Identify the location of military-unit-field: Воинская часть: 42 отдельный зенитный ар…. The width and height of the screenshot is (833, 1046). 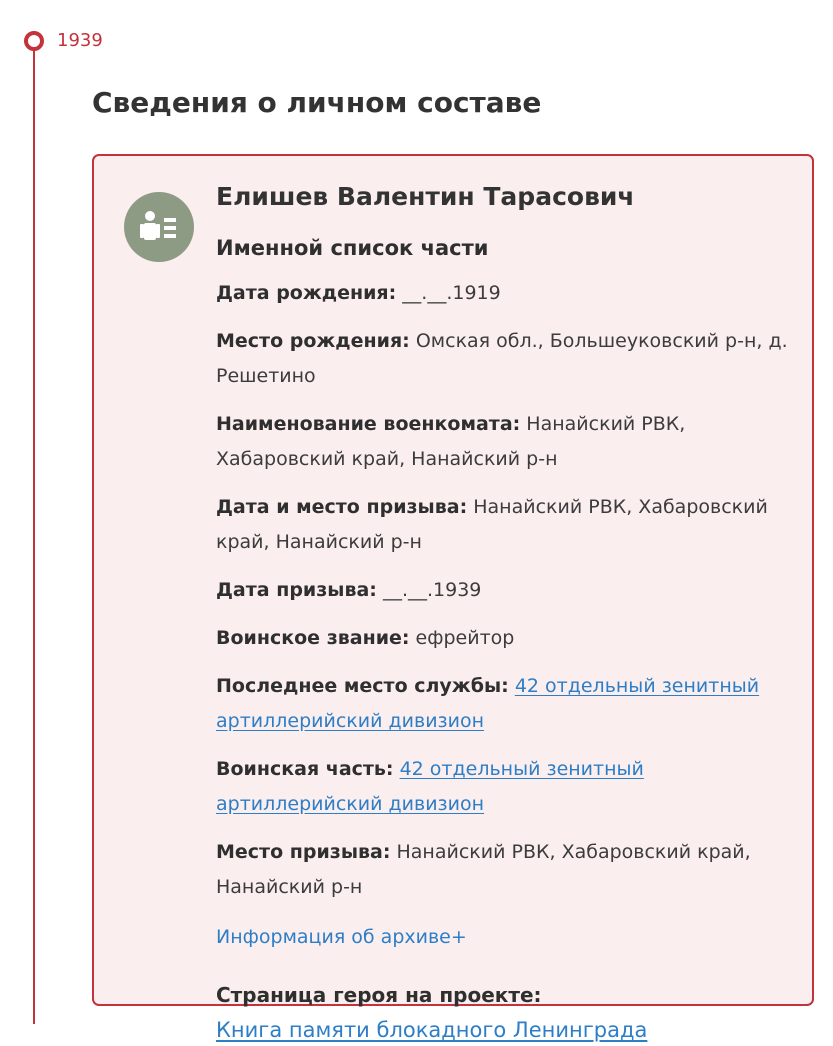
(502, 787).